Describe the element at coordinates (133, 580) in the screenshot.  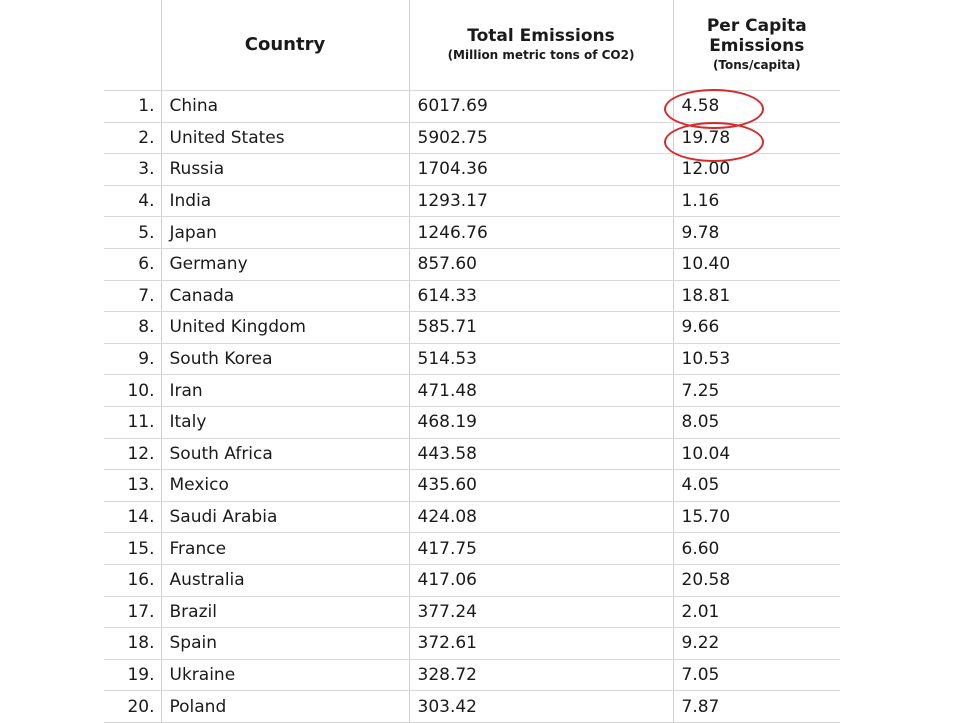
I see `rank-cell: 16.` at that location.